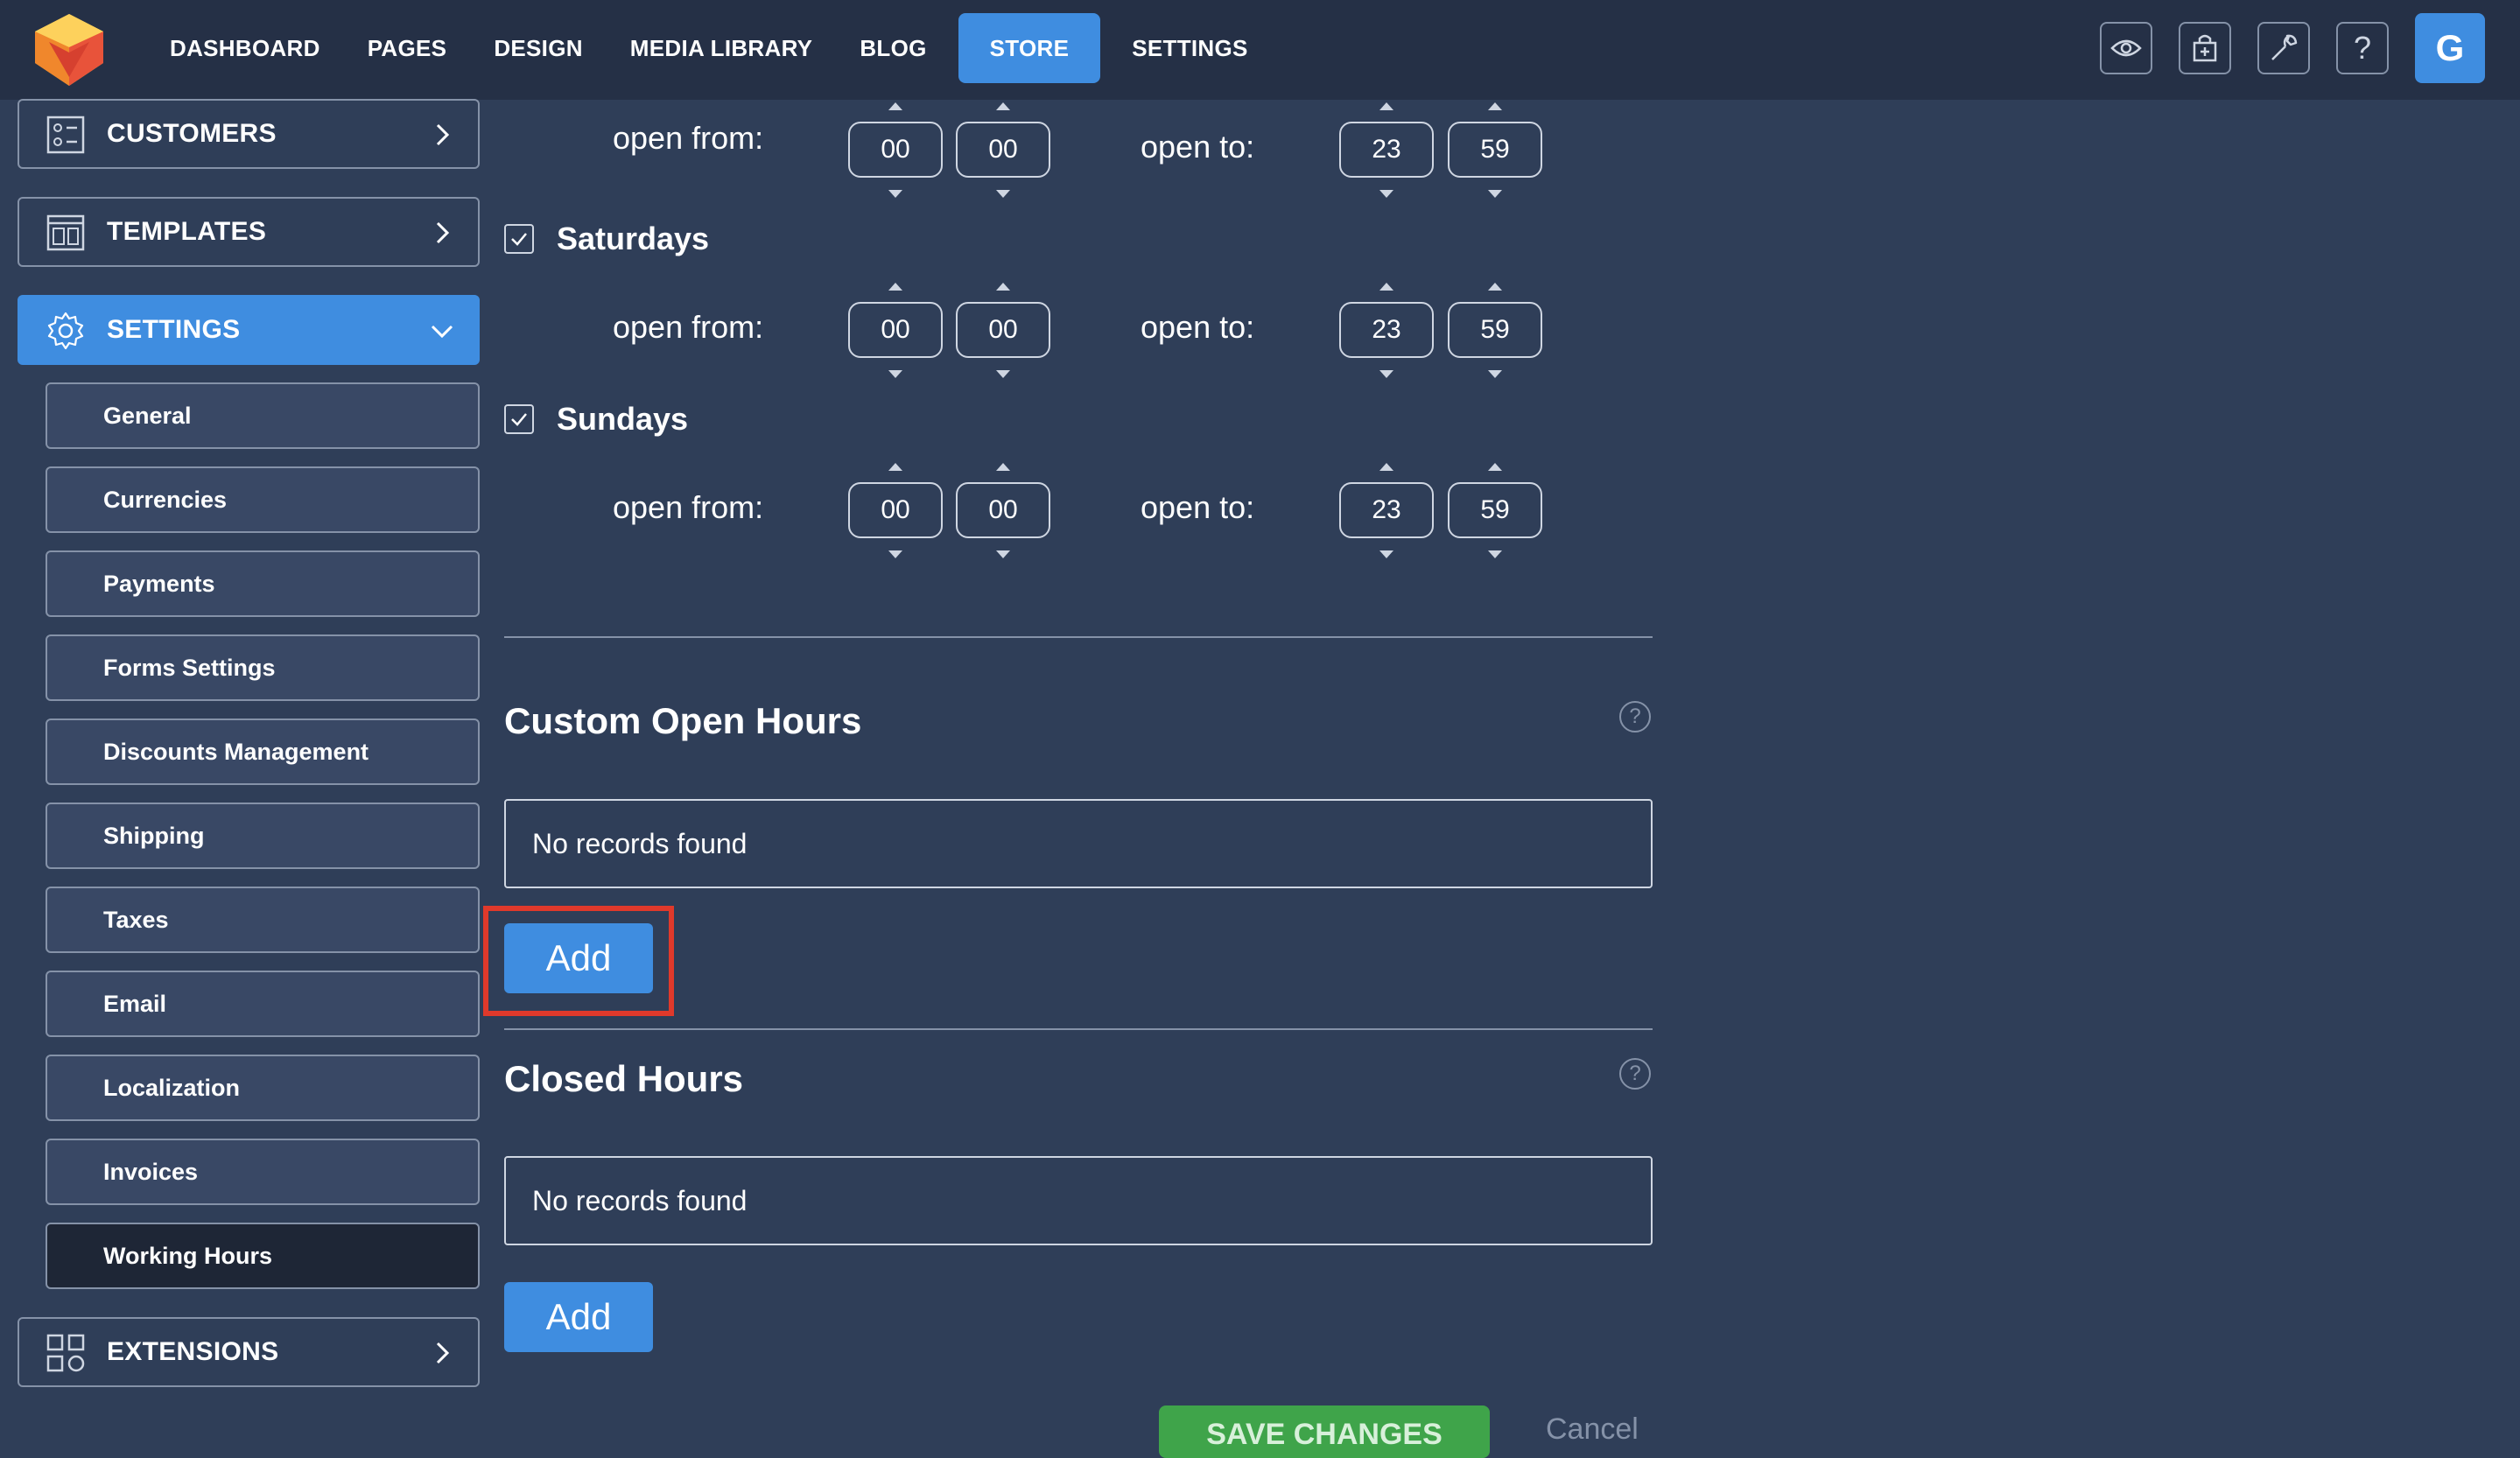 Image resolution: width=2520 pixels, height=1458 pixels. What do you see at coordinates (193, 1351) in the screenshot?
I see `sidebar-item-label: EXTENSIONS` at bounding box center [193, 1351].